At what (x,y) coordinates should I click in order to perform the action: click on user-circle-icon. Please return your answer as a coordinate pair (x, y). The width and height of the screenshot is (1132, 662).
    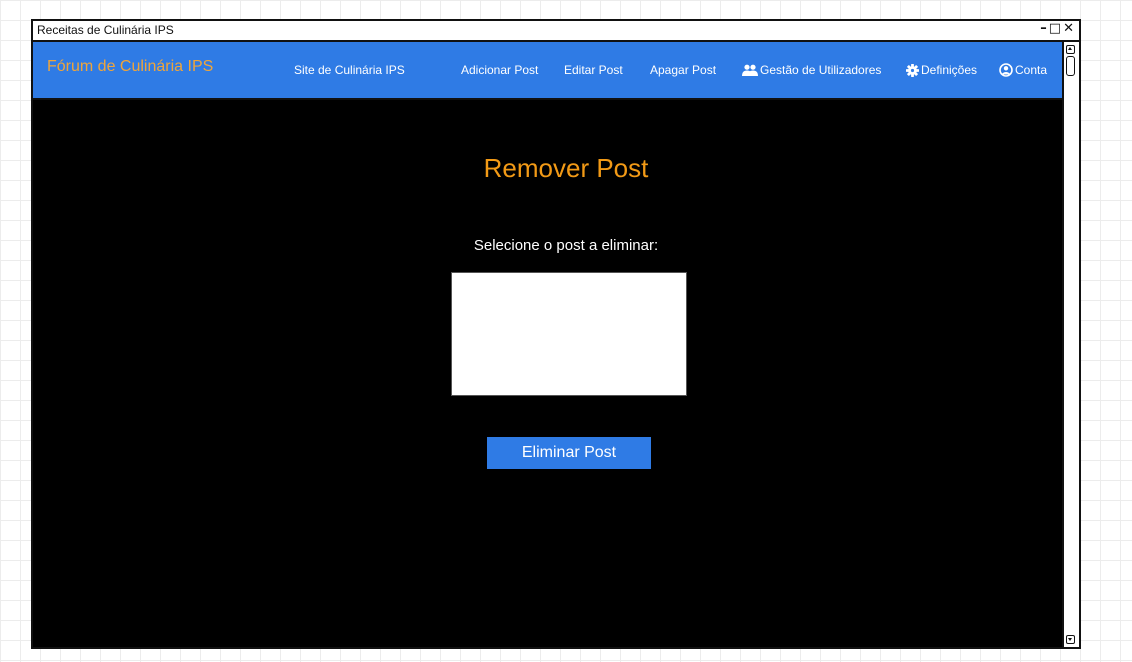
    Looking at the image, I should click on (1006, 70).